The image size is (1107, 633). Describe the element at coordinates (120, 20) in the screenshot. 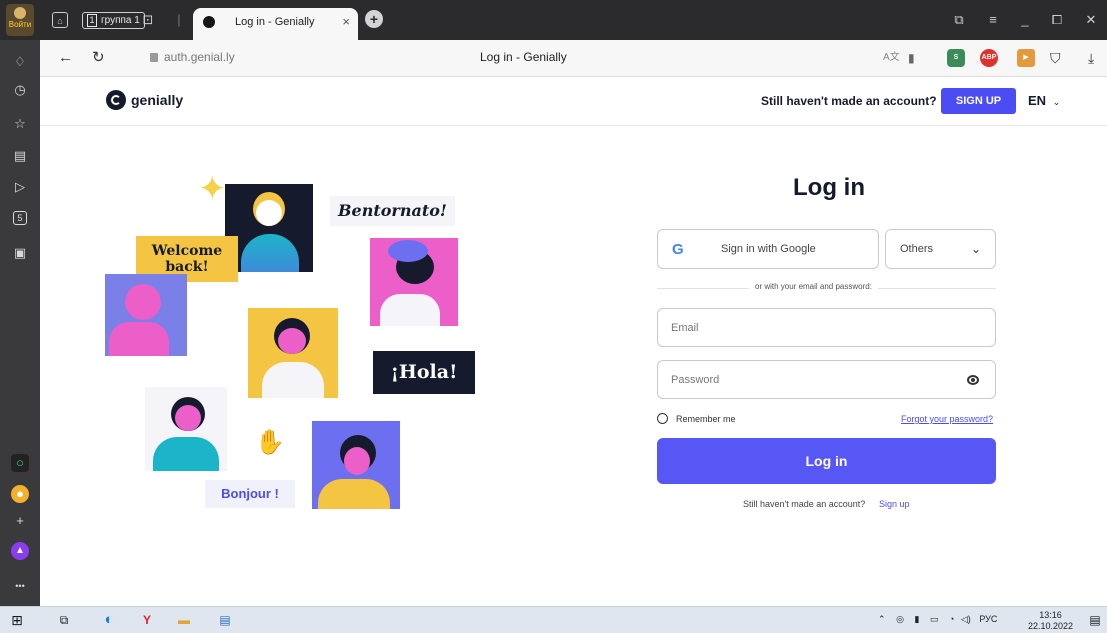

I see `tab-group-label: группа 1` at that location.